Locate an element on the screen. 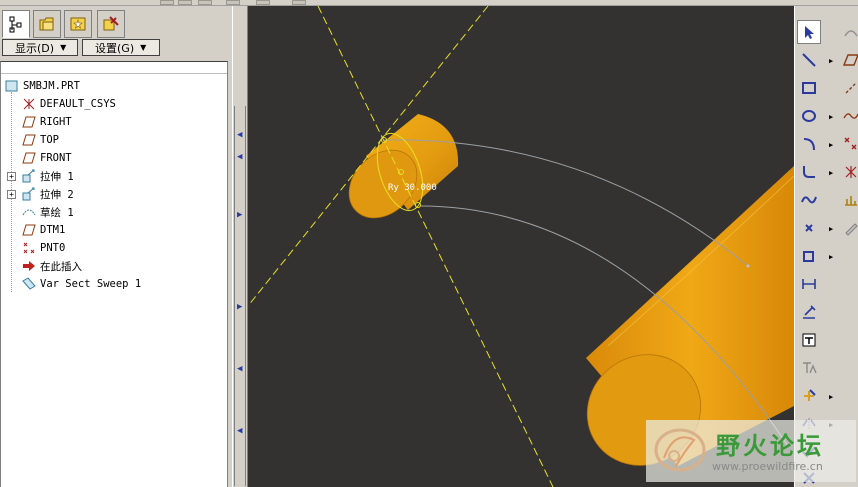 The height and width of the screenshot is (487, 858). constraint-tool is located at coordinates (809, 340).